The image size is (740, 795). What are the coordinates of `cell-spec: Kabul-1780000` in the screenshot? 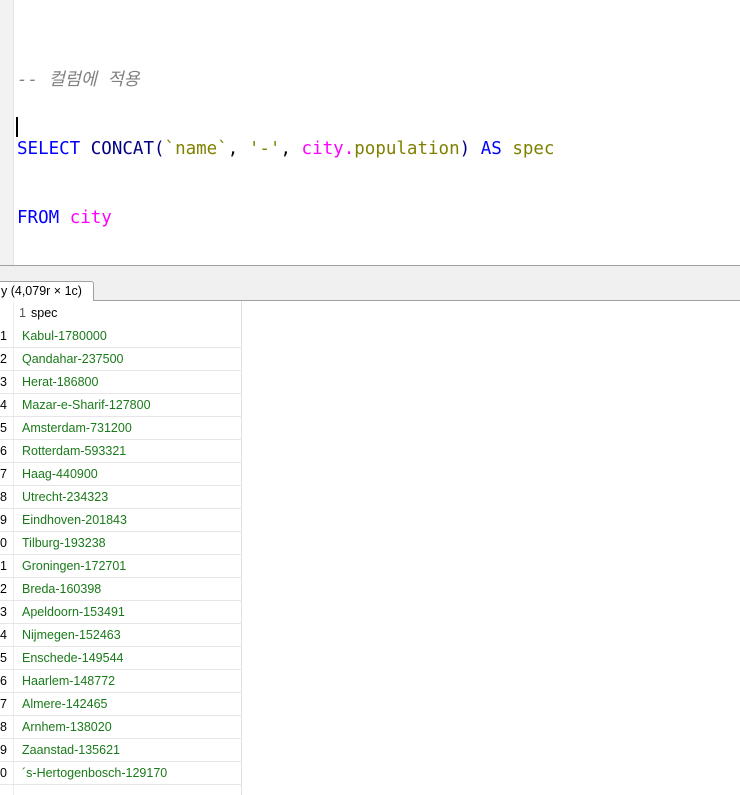 It's located at (64, 336).